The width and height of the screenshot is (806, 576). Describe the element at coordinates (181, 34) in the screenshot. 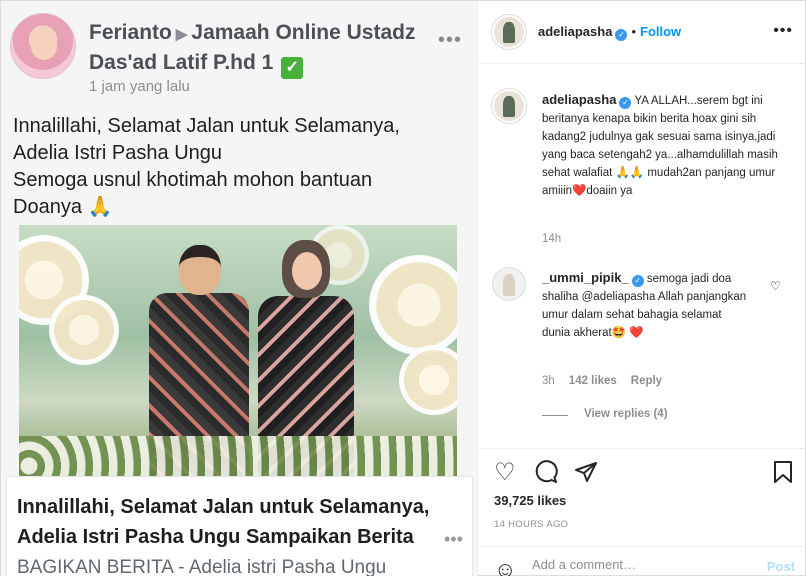

I see `triangle-right-icon: ▶` at that location.